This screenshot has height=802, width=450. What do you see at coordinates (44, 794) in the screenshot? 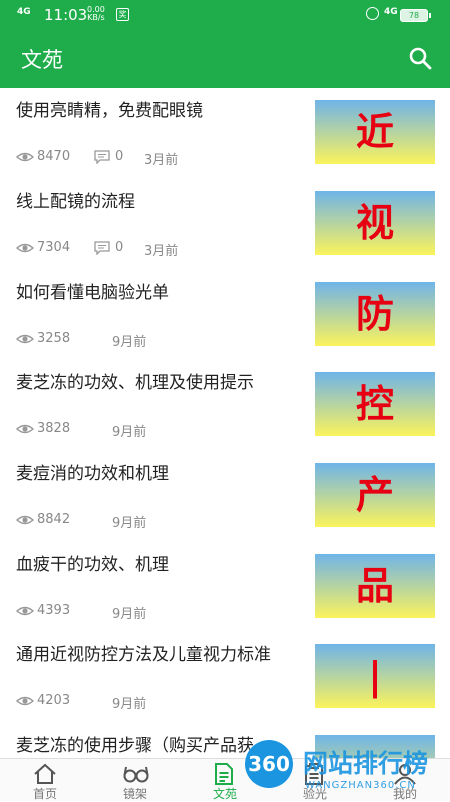
I see `tab-label: 首页` at bounding box center [44, 794].